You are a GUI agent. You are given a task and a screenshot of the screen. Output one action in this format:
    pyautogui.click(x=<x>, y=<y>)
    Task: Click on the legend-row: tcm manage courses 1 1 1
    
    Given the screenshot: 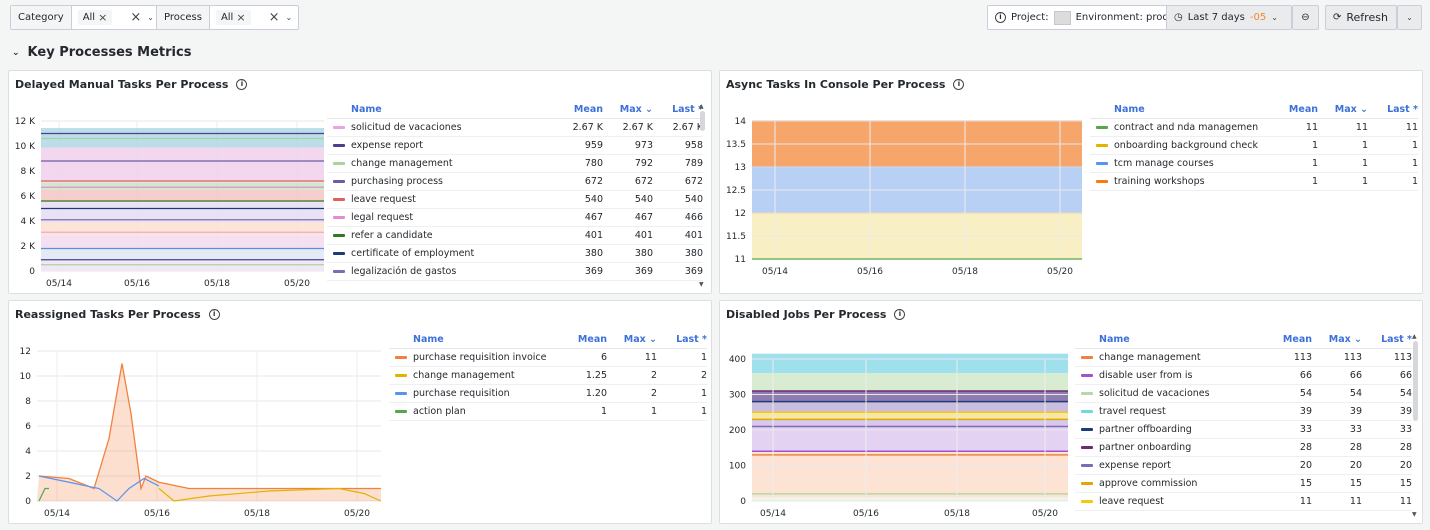 What is the action you would take?
    pyautogui.click(x=1254, y=164)
    